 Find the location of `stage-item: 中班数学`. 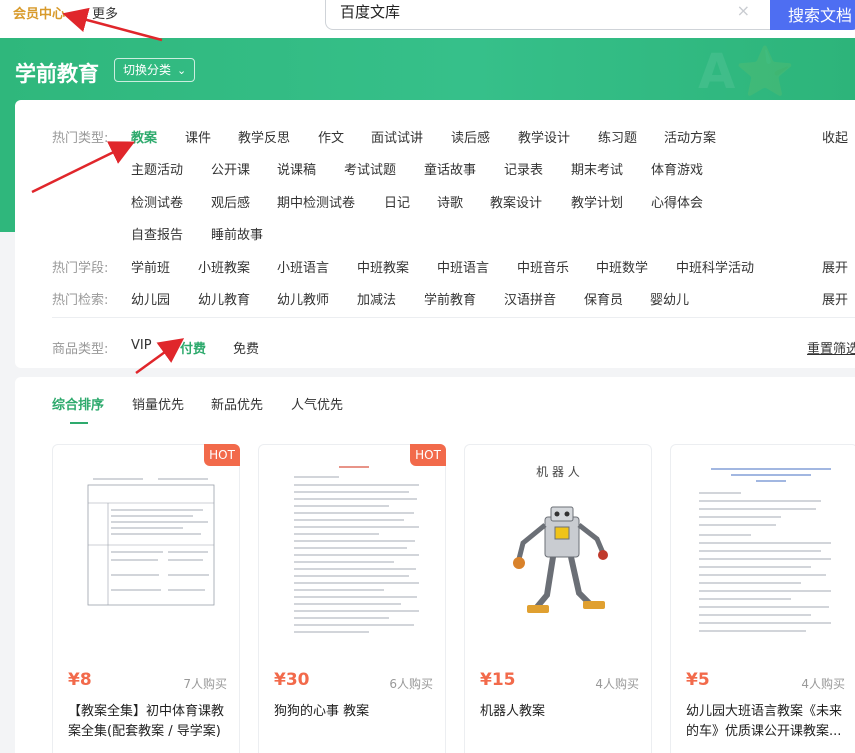

stage-item: 中班数学 is located at coordinates (622, 266).